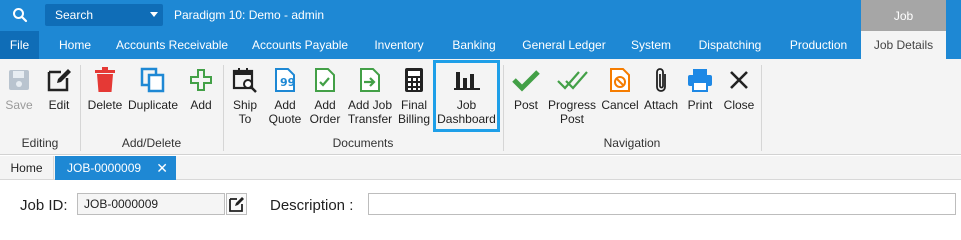 This screenshot has width=961, height=240. I want to click on app-title: Paradigm 10: Demo - admin, so click(249, 15).